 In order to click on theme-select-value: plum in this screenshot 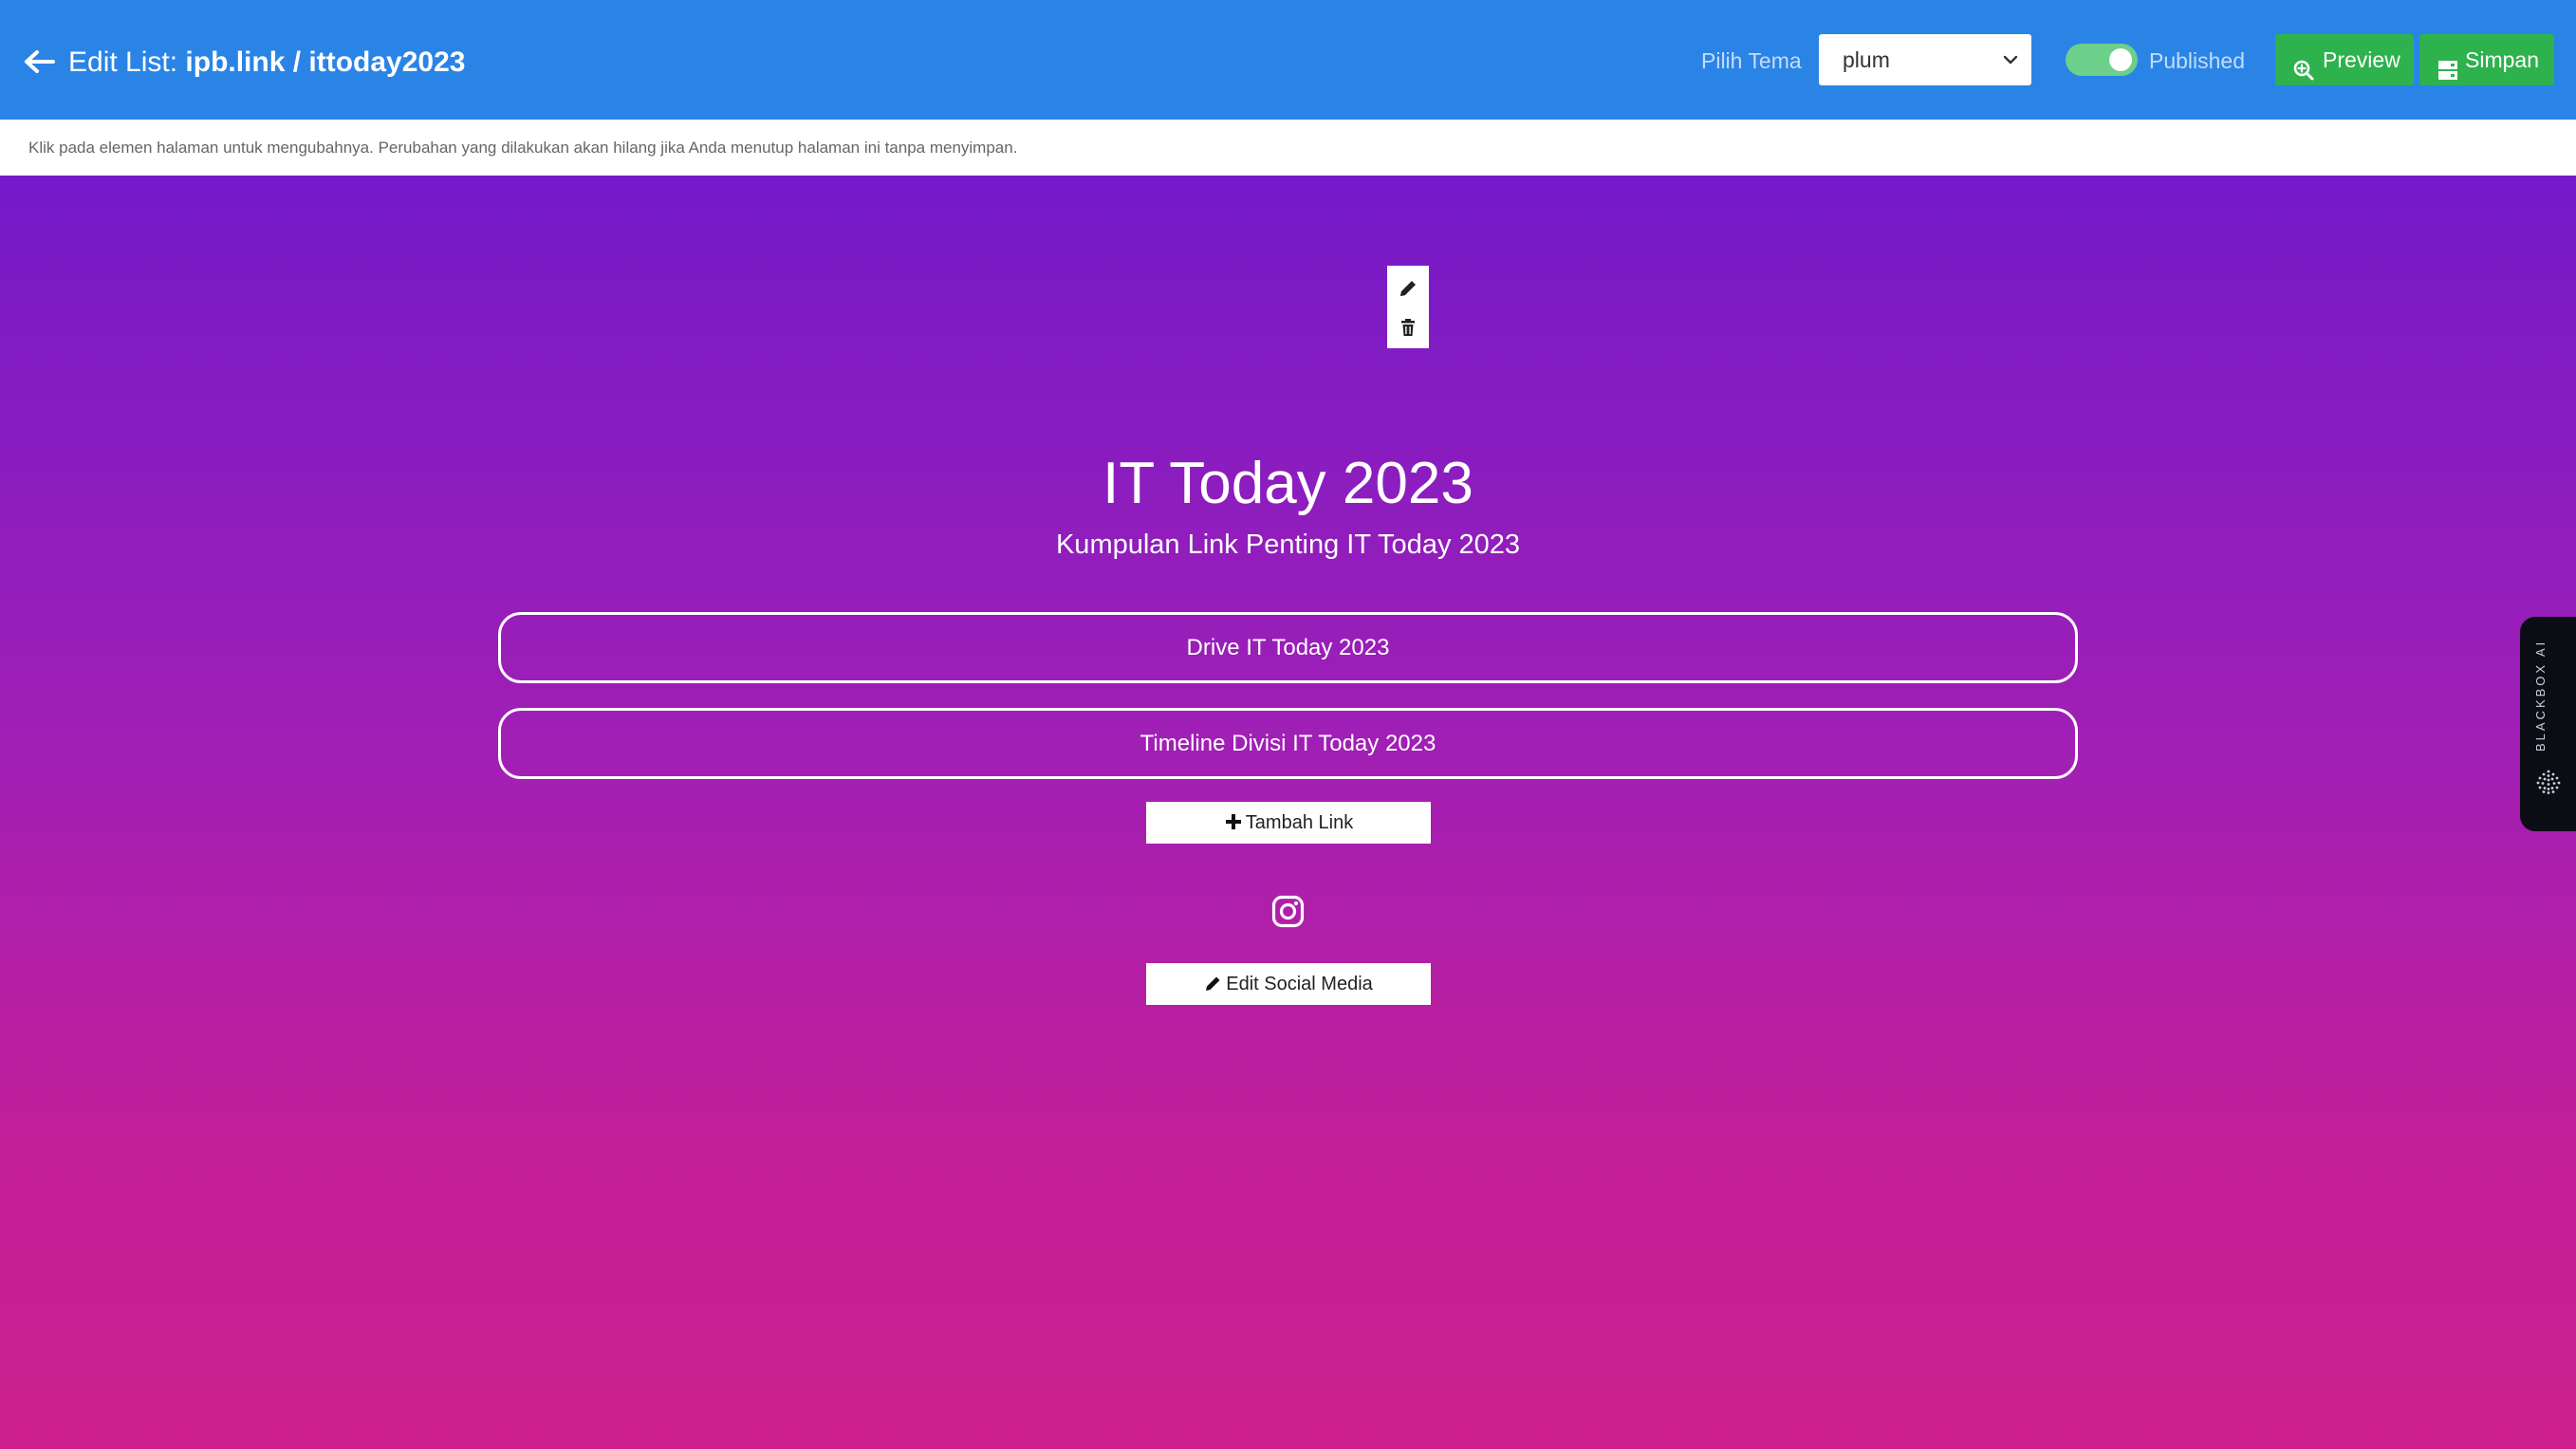, I will do `click(1866, 59)`.